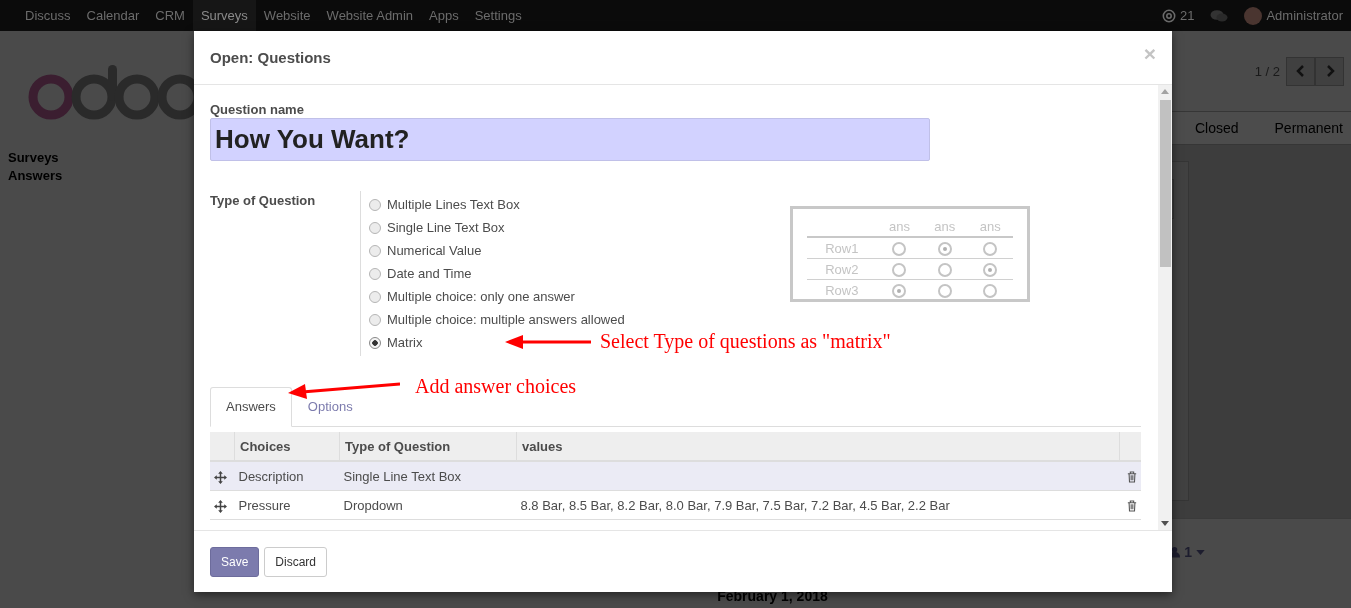 The height and width of the screenshot is (608, 1351). I want to click on table-cell: 8.8 Bar, 8.5 Bar, 8.2 Bar, 8.0 Bar, 7.9 Bar, 7.5 Bar, 7.2 Bar, 4.5 Bar, 2.2 Bar, so click(818, 505).